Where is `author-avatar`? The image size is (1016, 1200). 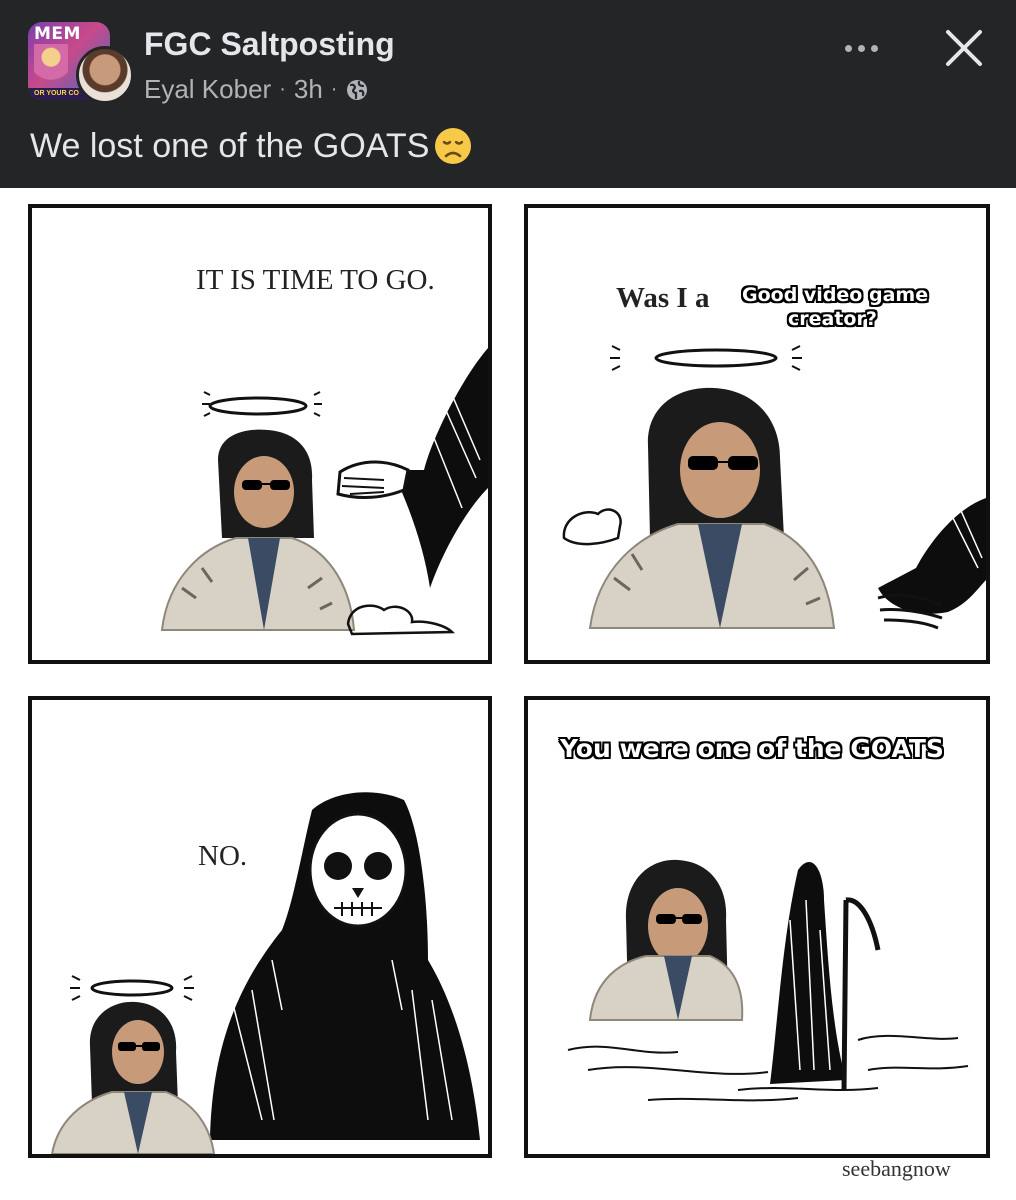 author-avatar is located at coordinates (105, 75).